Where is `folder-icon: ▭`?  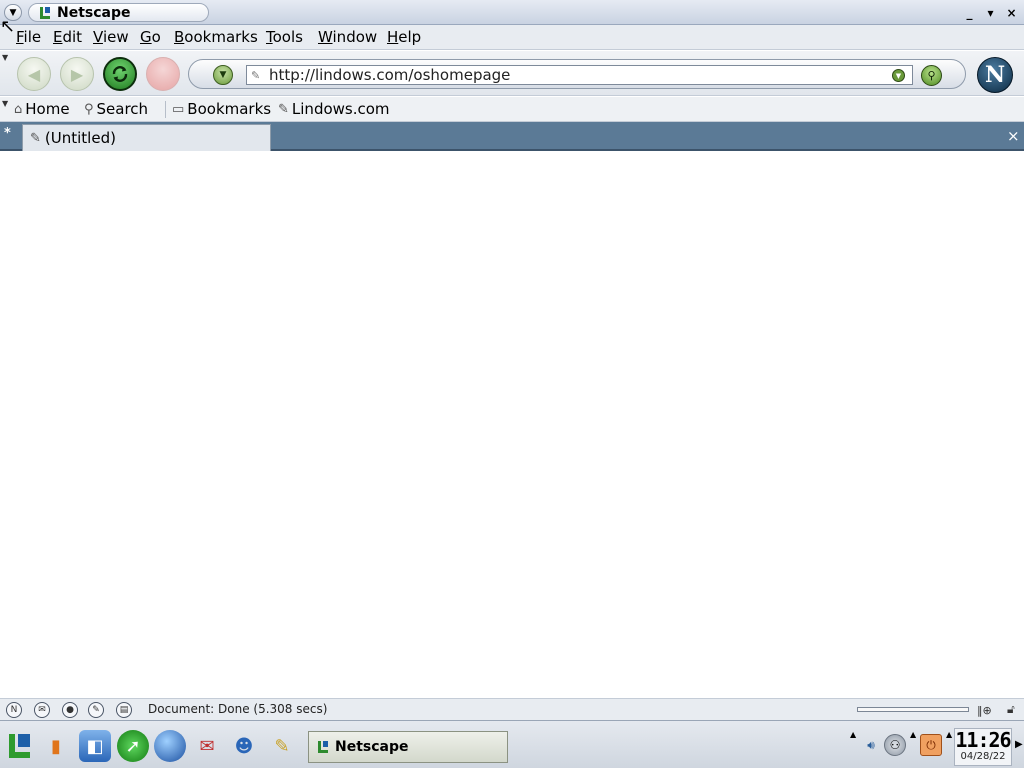 folder-icon: ▭ is located at coordinates (178, 109).